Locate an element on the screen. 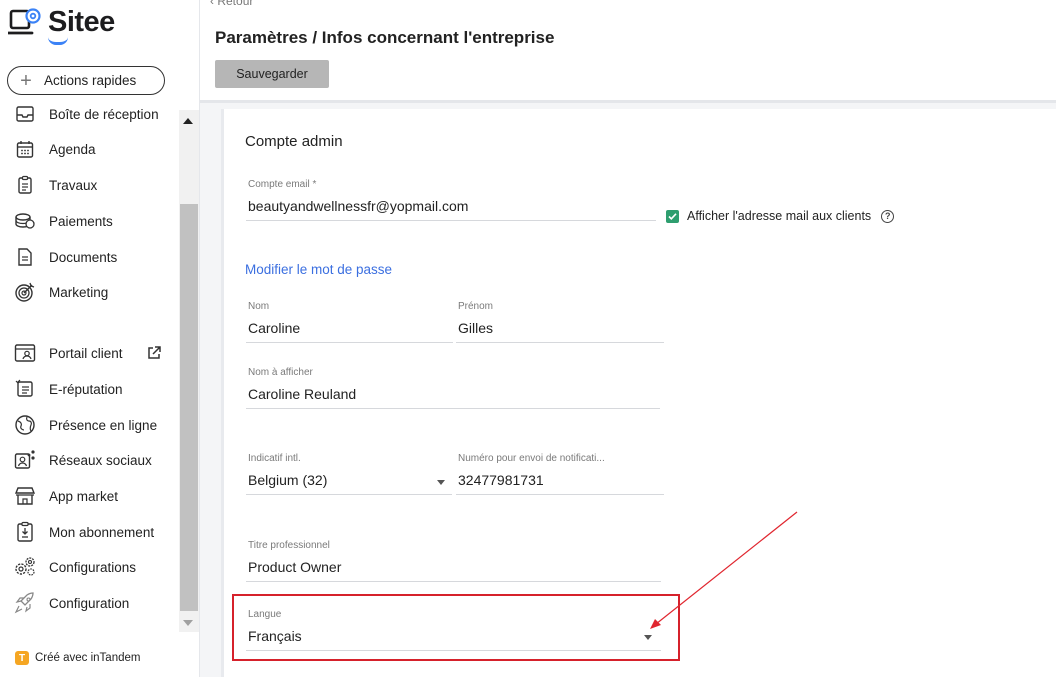 This screenshot has width=1056, height=677. scroll-up-arrow-icon is located at coordinates (188, 121).